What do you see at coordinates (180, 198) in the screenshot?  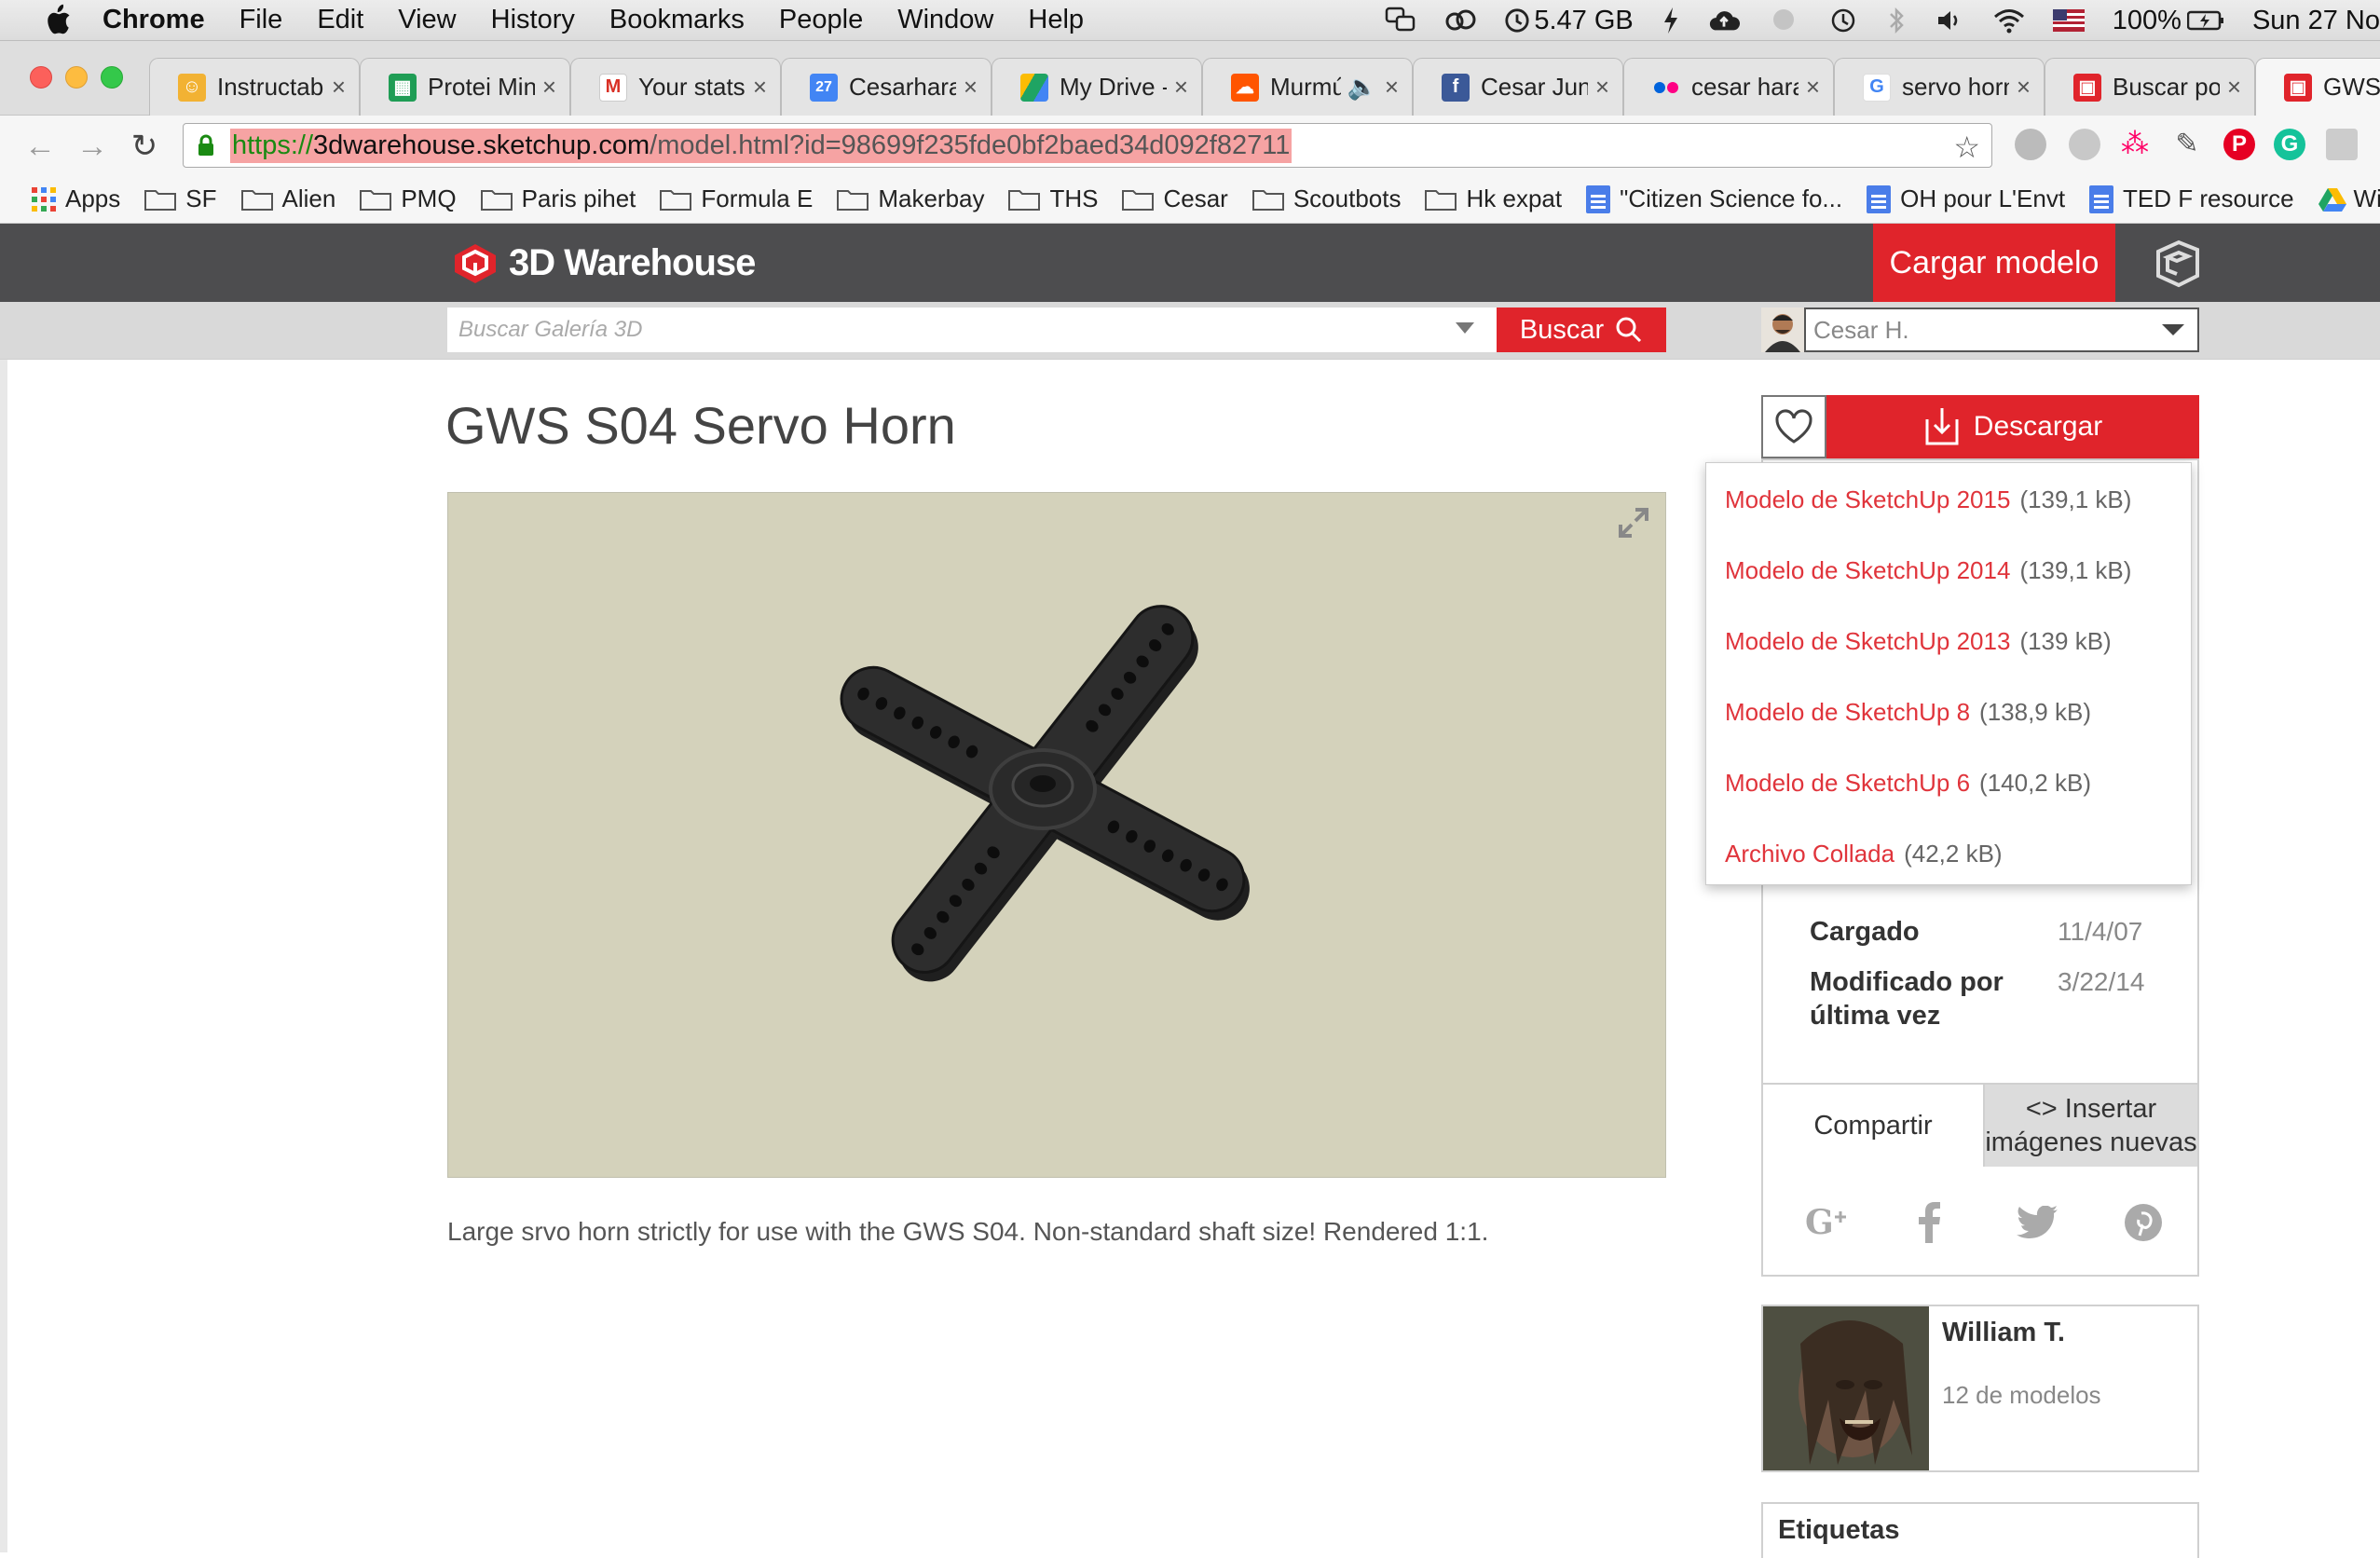 I see `bookmark-folder-sf: SF` at bounding box center [180, 198].